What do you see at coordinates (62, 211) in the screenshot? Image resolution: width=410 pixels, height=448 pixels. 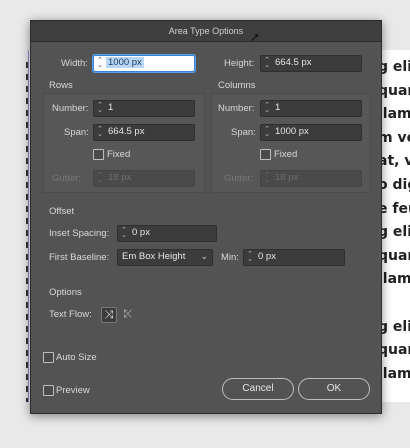 I see `offset-heading: Offset` at bounding box center [62, 211].